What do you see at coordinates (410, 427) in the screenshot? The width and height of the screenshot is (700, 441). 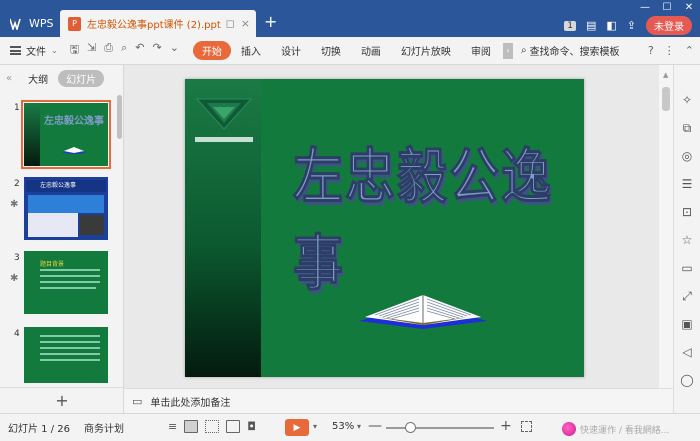 I see `zoom-slider-handle` at bounding box center [410, 427].